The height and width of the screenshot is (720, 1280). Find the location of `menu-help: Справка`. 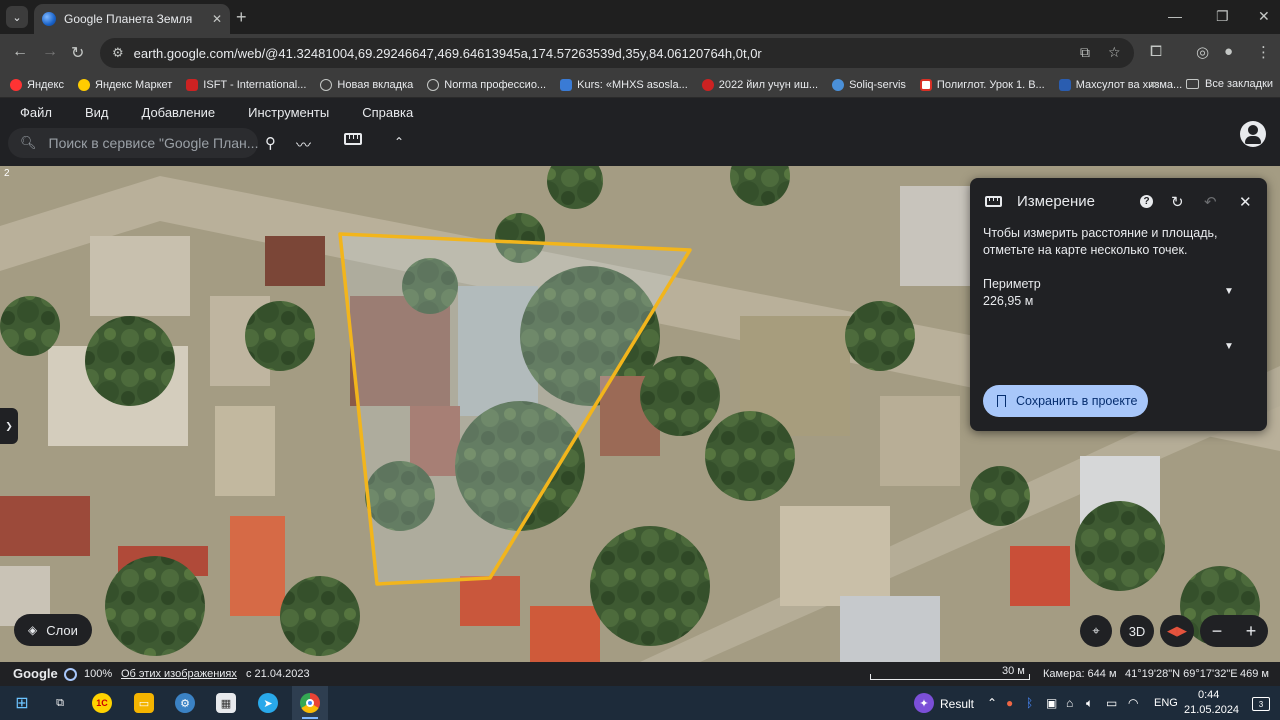

menu-help: Справка is located at coordinates (387, 112).